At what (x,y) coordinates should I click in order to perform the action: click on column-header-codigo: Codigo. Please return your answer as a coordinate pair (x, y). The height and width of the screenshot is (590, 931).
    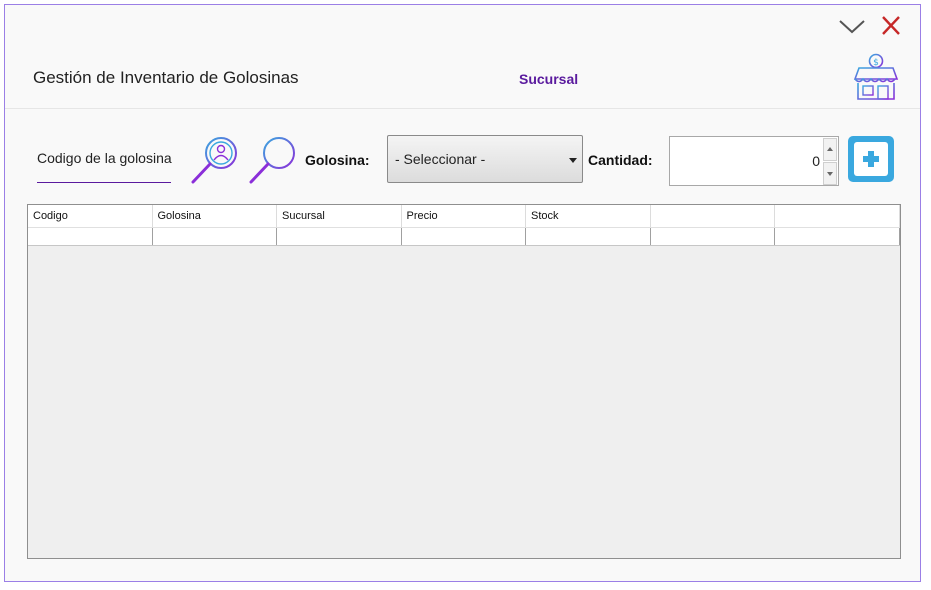
    Looking at the image, I should click on (90, 216).